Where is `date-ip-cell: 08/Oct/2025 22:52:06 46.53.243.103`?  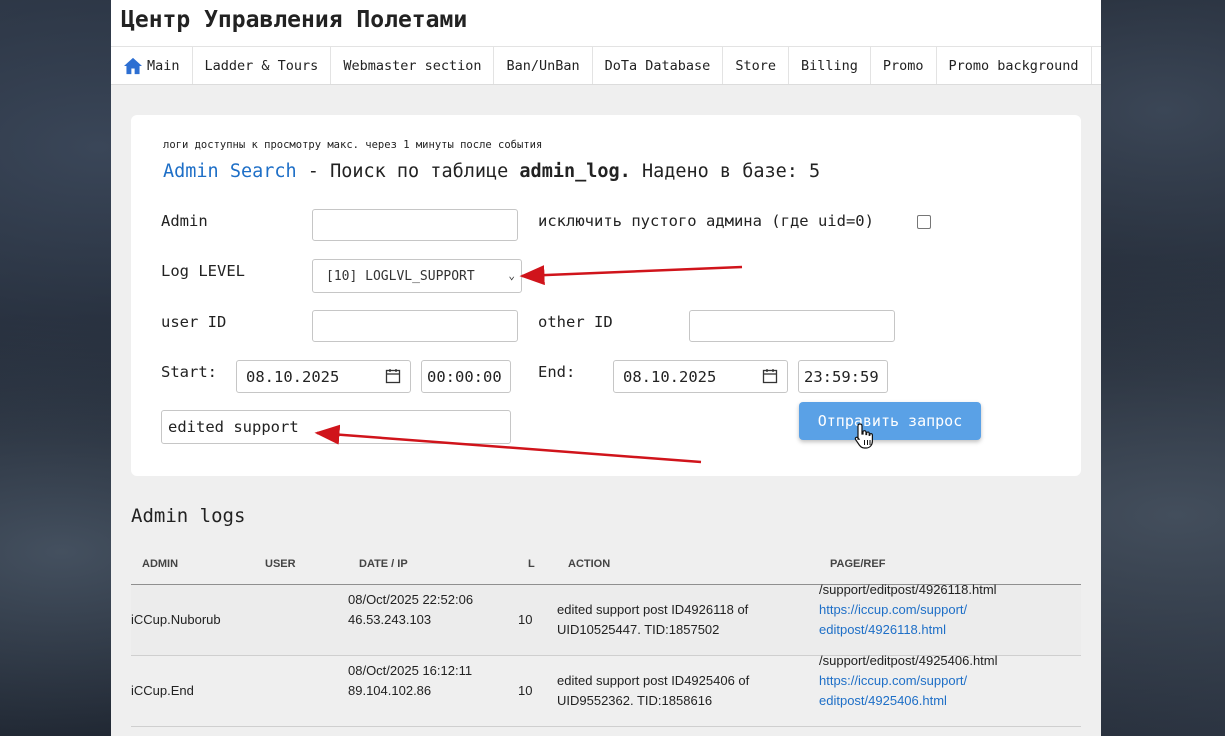 date-ip-cell: 08/Oct/2025 22:52:06 46.53.243.103 is located at coordinates (410, 610).